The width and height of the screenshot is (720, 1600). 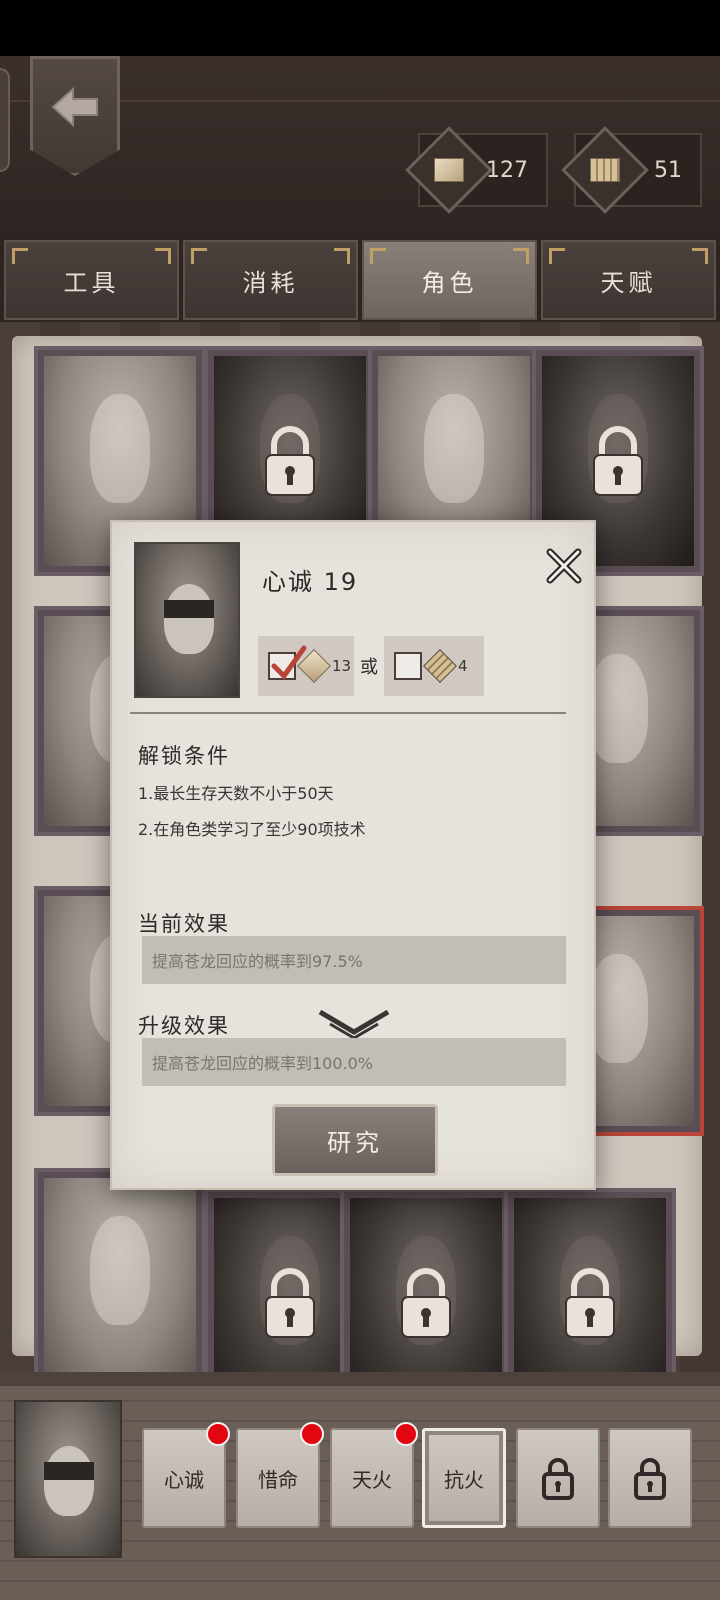 What do you see at coordinates (449, 170) in the screenshot?
I see `diamond-currency-icon` at bounding box center [449, 170].